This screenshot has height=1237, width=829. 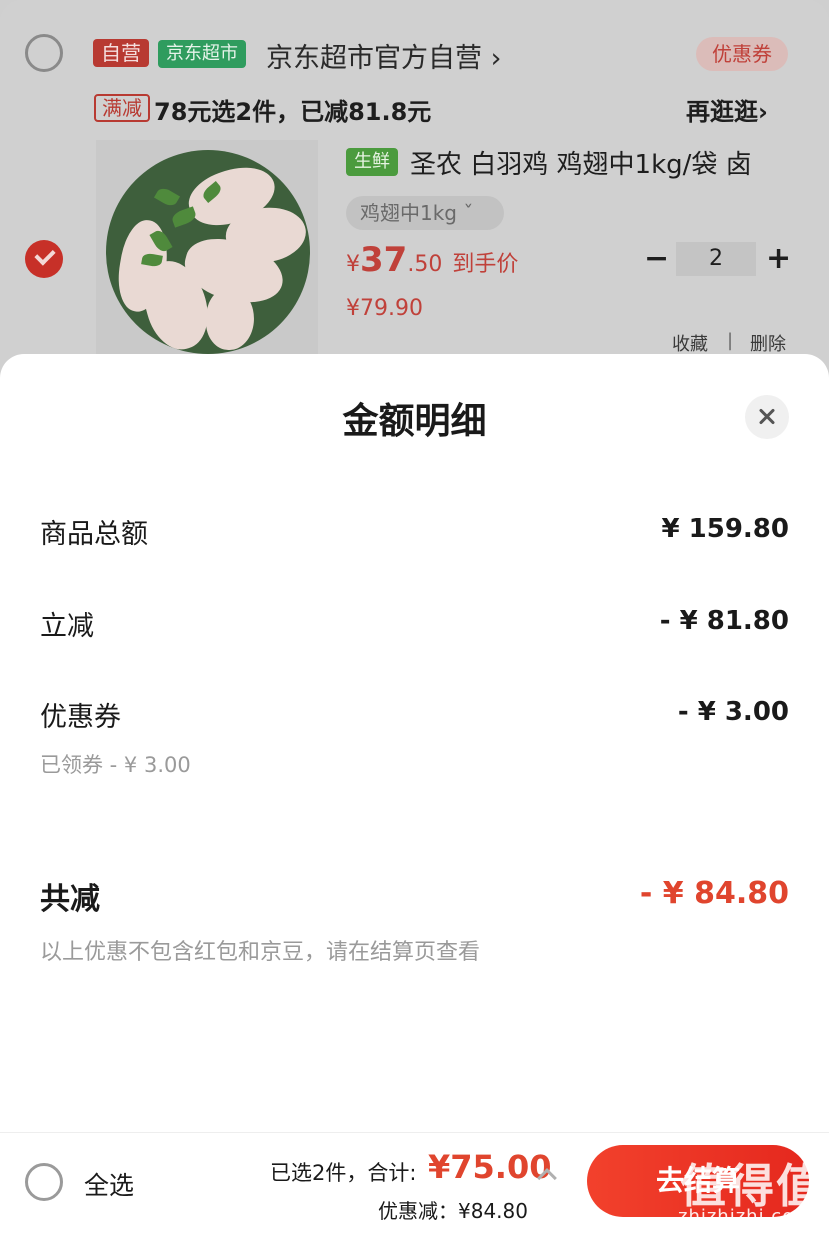 What do you see at coordinates (121, 53) in the screenshot?
I see `self-operated-tag: 自营` at bounding box center [121, 53].